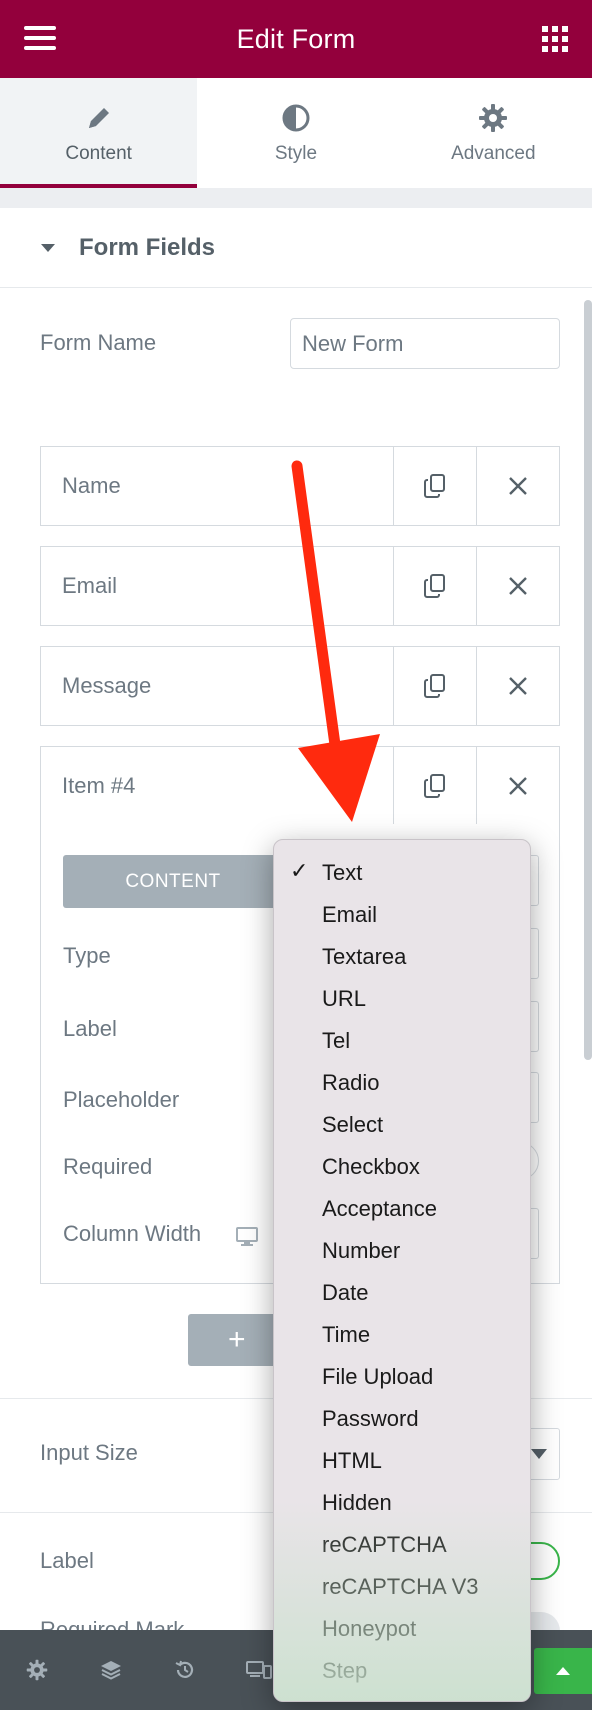 The width and height of the screenshot is (592, 1710). Describe the element at coordinates (369, 1628) in the screenshot. I see `dropdown-option-label: Honeypot` at that location.